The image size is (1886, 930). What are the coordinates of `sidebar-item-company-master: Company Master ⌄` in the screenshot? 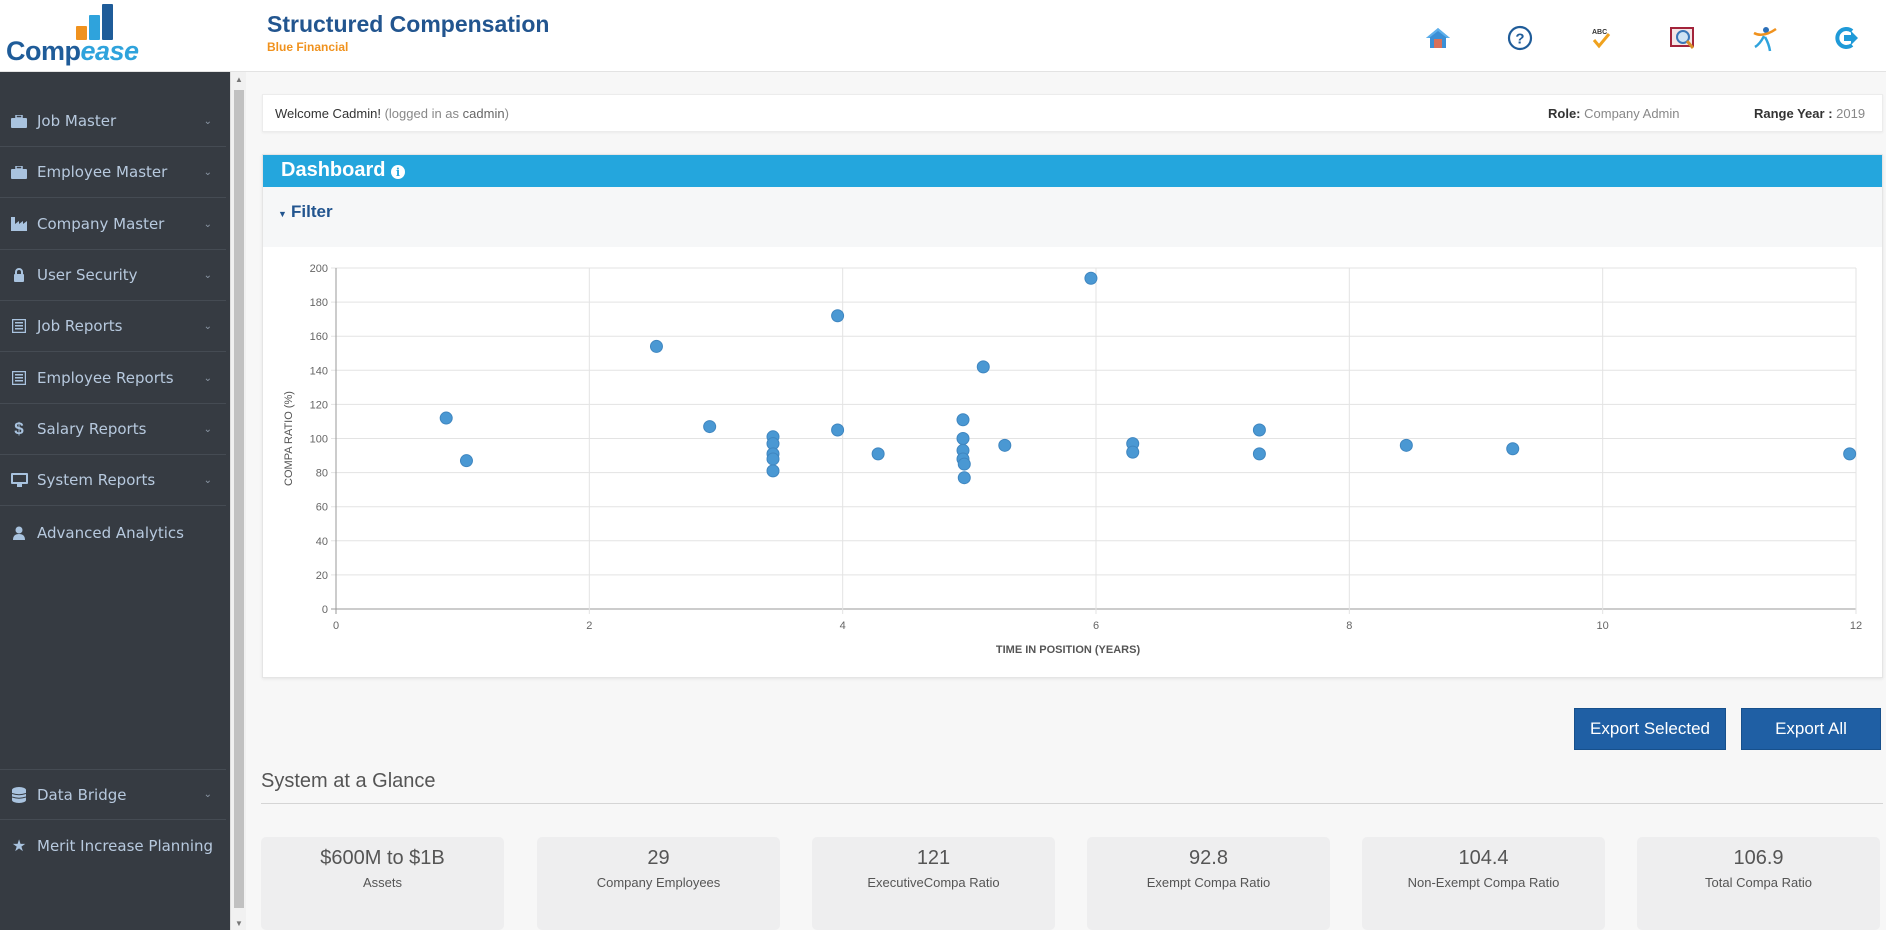 It's located at (113, 224).